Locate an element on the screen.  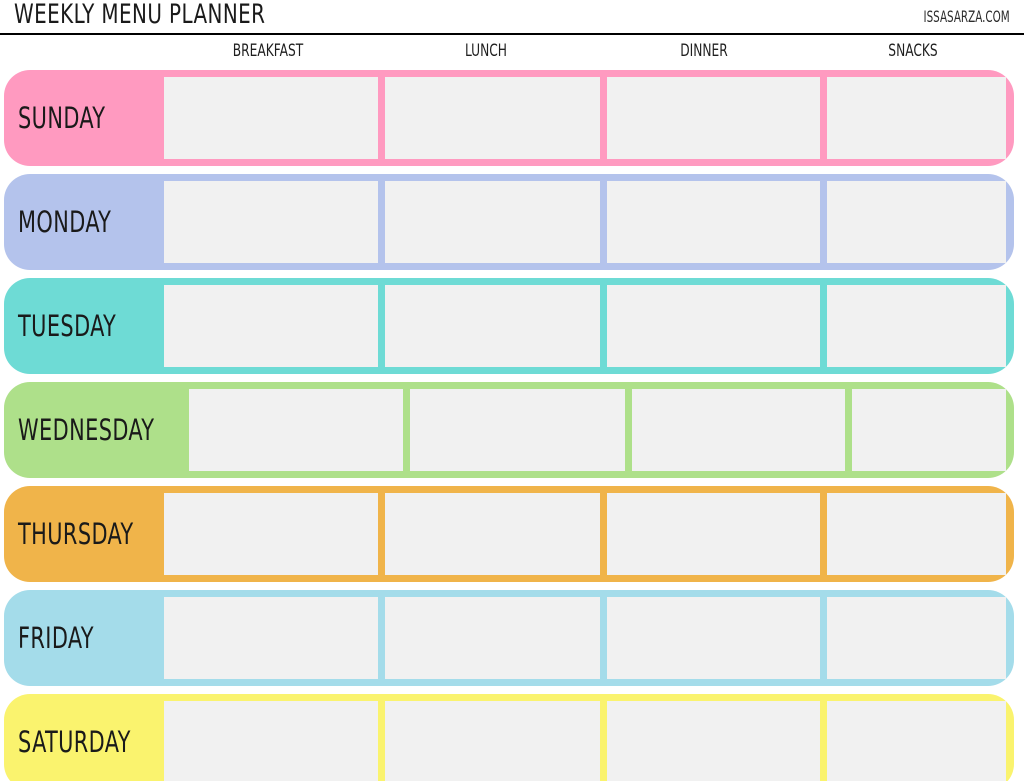
meal-cell-wednesday-breakfast is located at coordinates (295, 430).